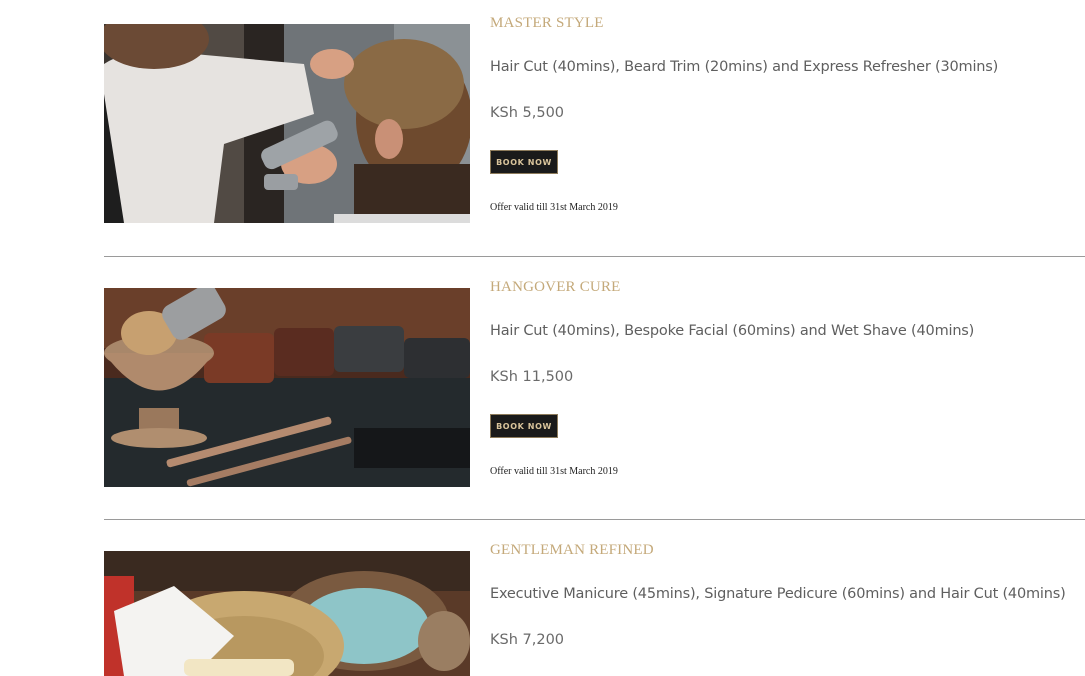  I want to click on offer-price: KSh 7,200, so click(527, 640).